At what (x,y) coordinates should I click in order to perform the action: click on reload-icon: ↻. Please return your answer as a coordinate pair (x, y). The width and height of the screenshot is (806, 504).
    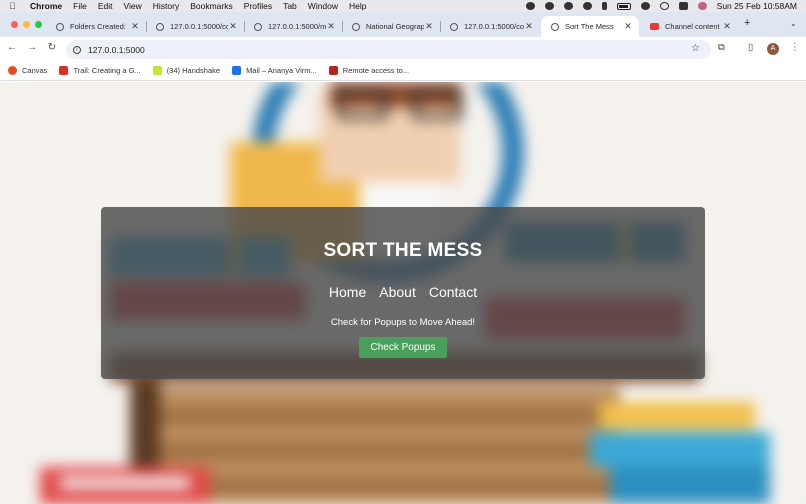
    Looking at the image, I should click on (52, 47).